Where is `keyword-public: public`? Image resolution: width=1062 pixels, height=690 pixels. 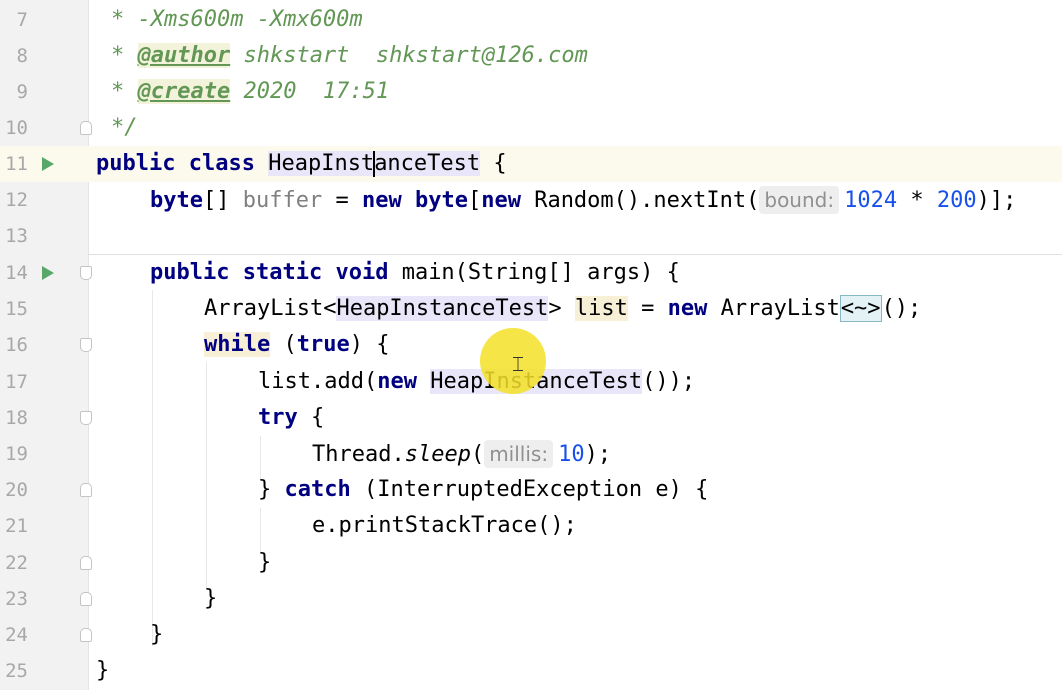
keyword-public: public is located at coordinates (190, 272).